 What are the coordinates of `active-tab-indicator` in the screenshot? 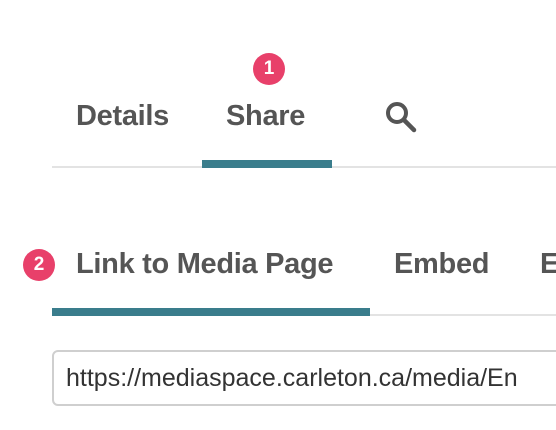 It's located at (267, 164).